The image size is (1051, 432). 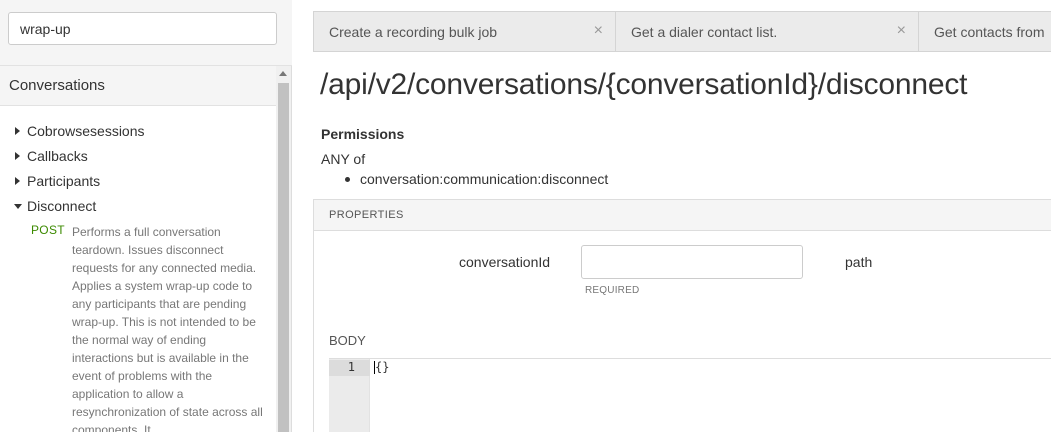 I want to click on sidebar-item-cobrowsesessions: Cobrowsesessions, so click(x=138, y=131).